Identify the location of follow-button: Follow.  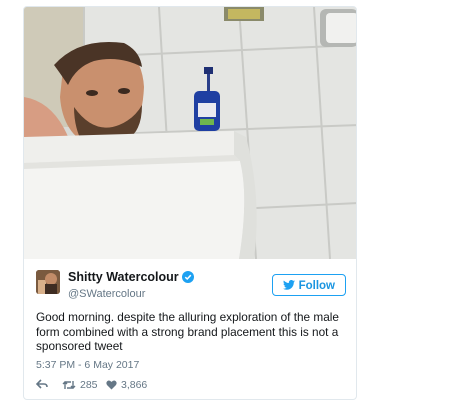
(308, 286).